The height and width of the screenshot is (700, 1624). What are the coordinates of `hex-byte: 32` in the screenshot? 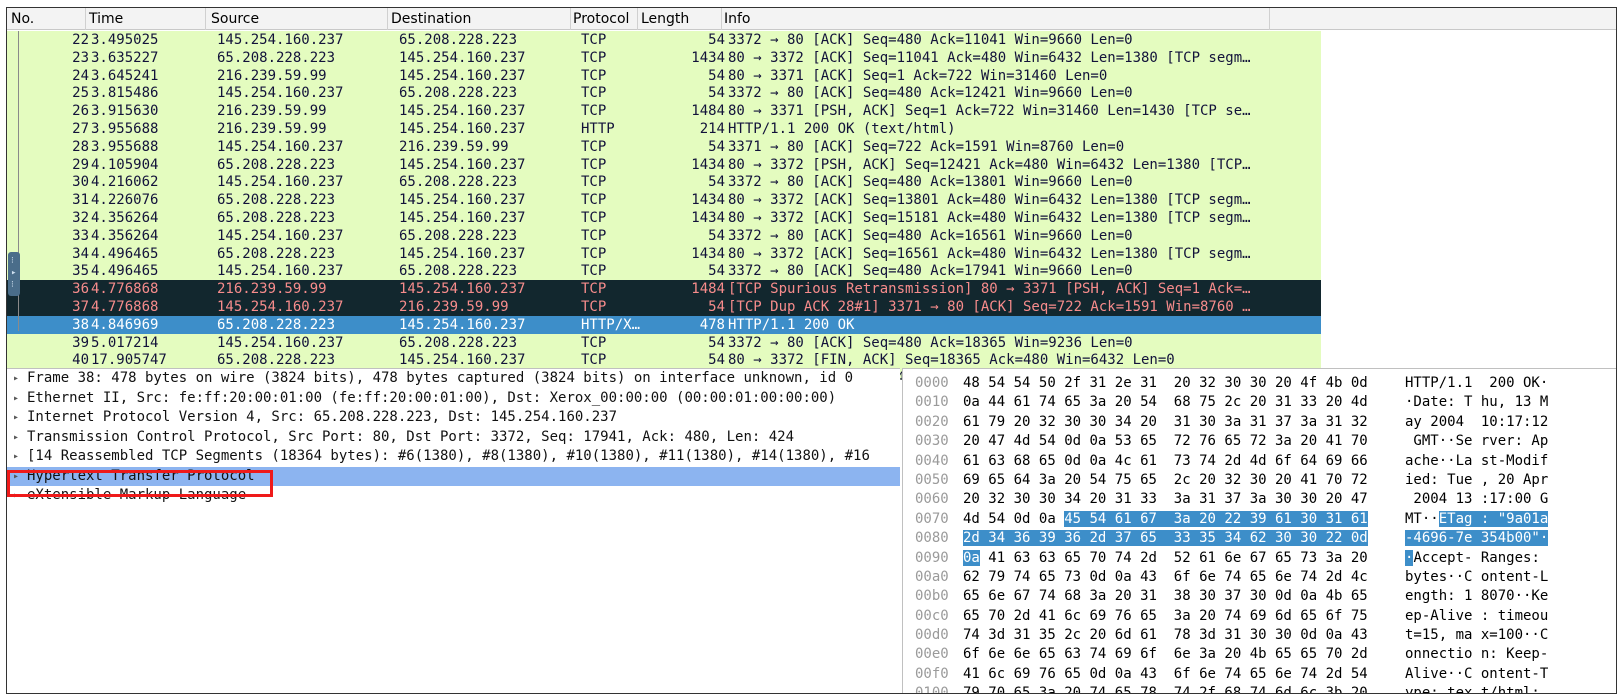 It's located at (1047, 422).